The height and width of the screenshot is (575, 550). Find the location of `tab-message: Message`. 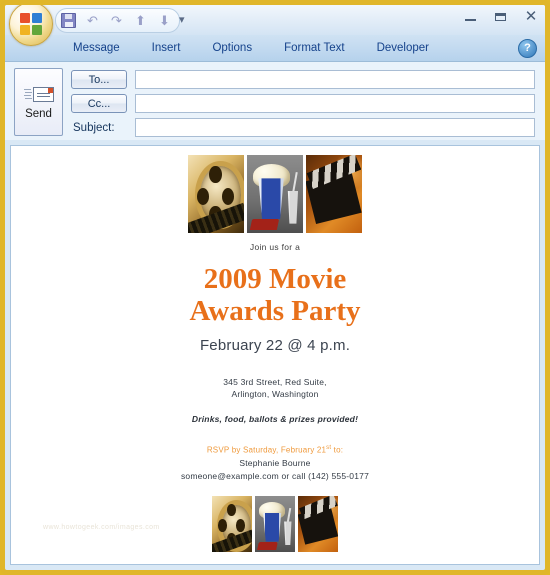

tab-message: Message is located at coordinates (96, 48).